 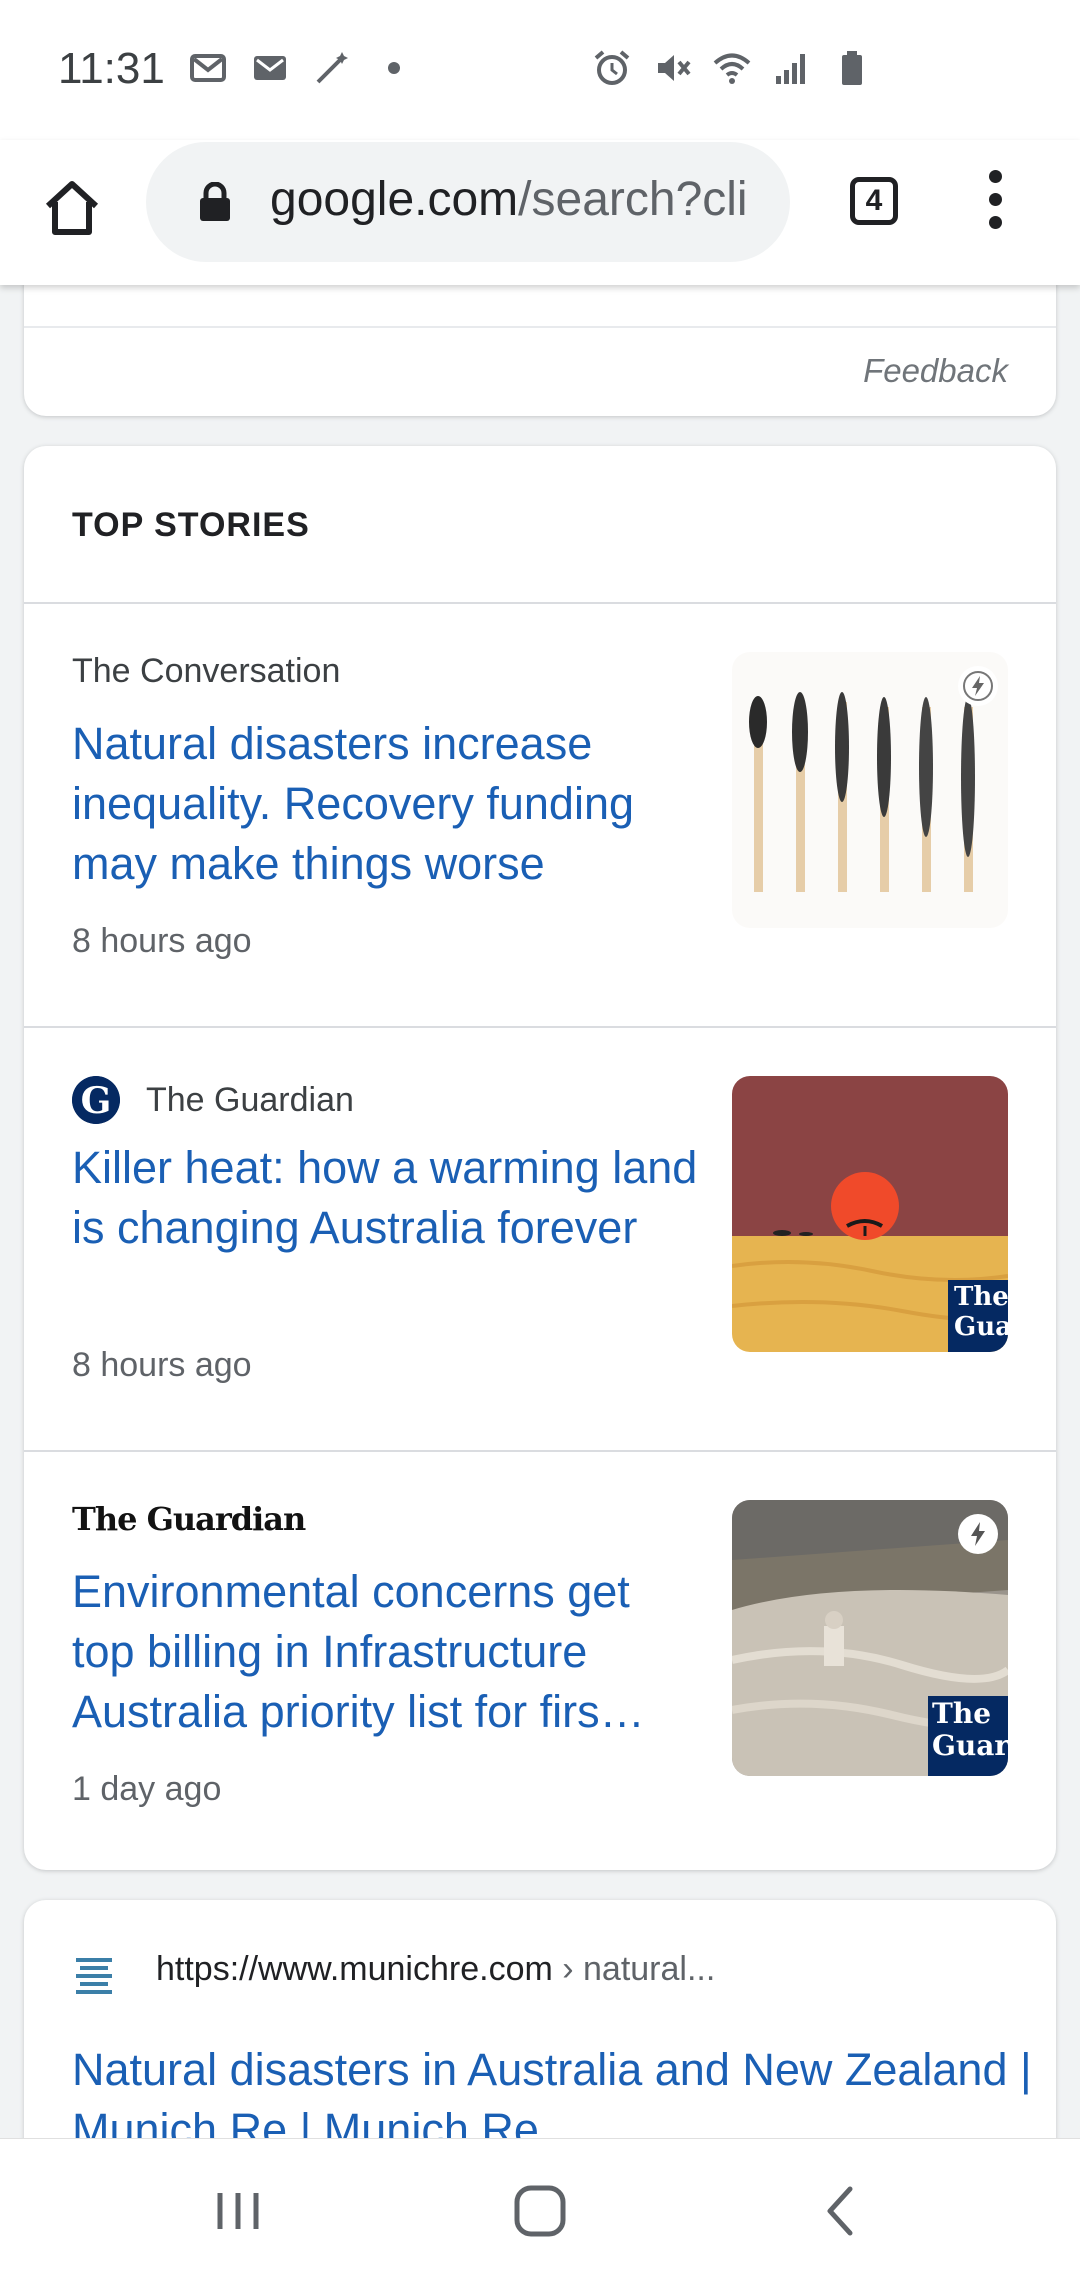 What do you see at coordinates (208, 68) in the screenshot?
I see `mail-icon` at bounding box center [208, 68].